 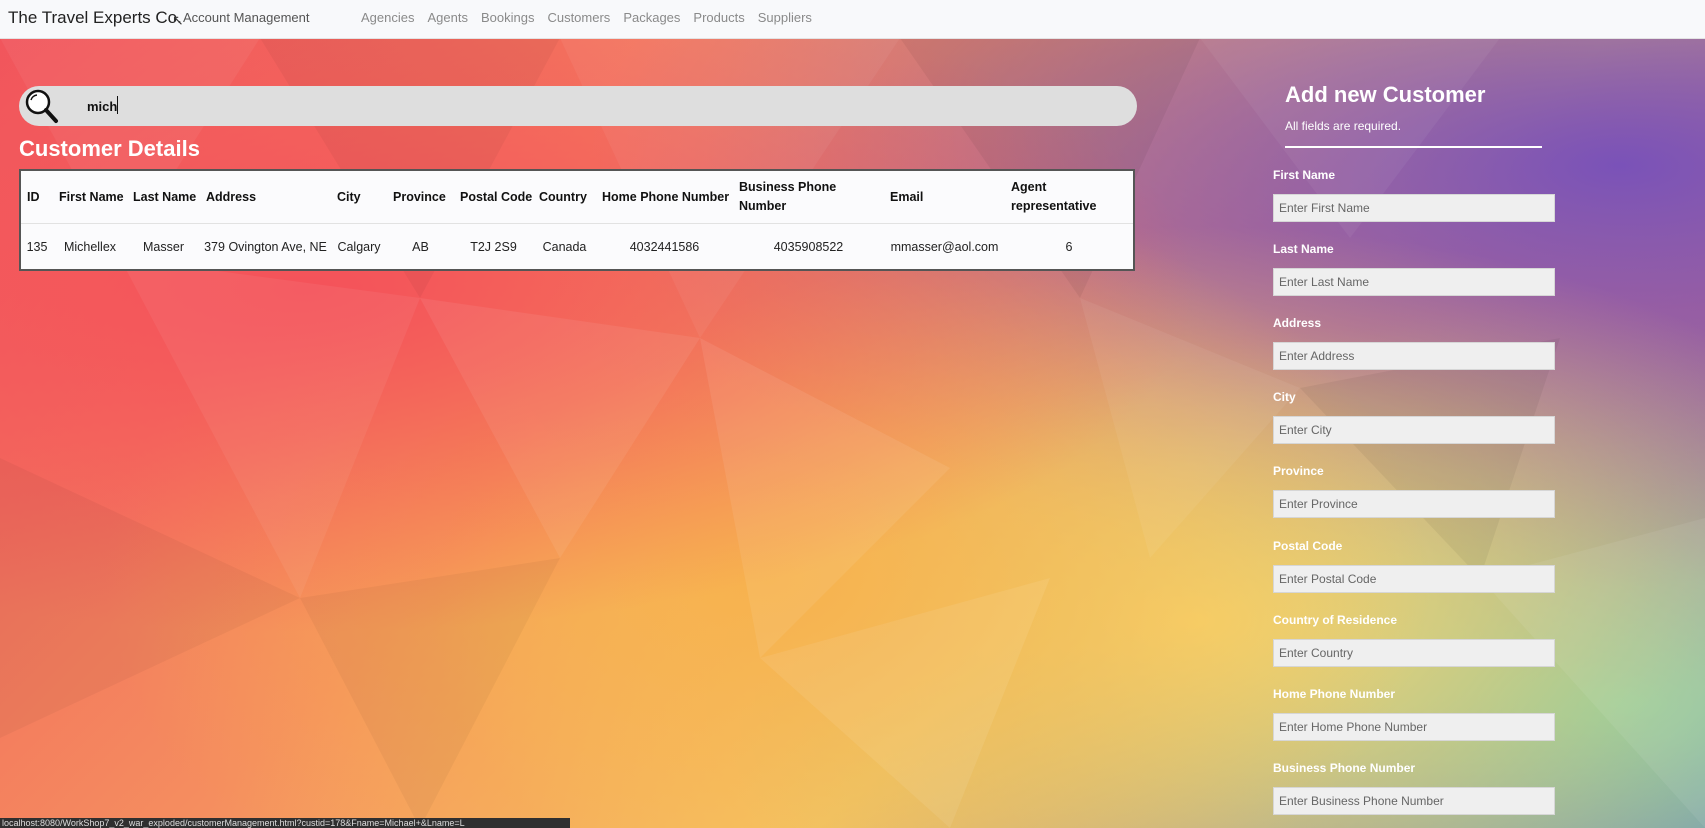 I want to click on business-phone-label: Business Phone Number, so click(x=1344, y=768).